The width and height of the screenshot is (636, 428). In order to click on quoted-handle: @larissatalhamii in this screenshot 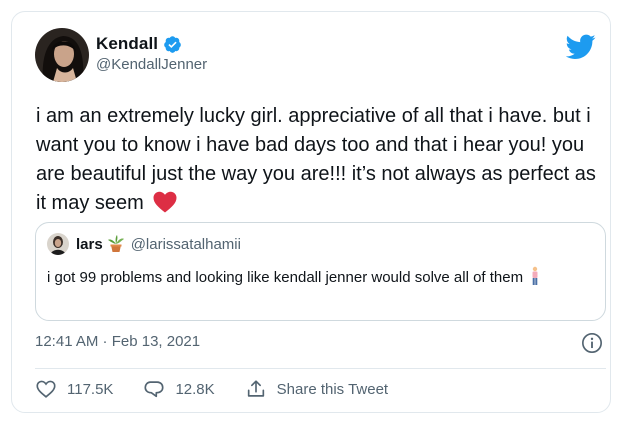, I will do `click(186, 244)`.